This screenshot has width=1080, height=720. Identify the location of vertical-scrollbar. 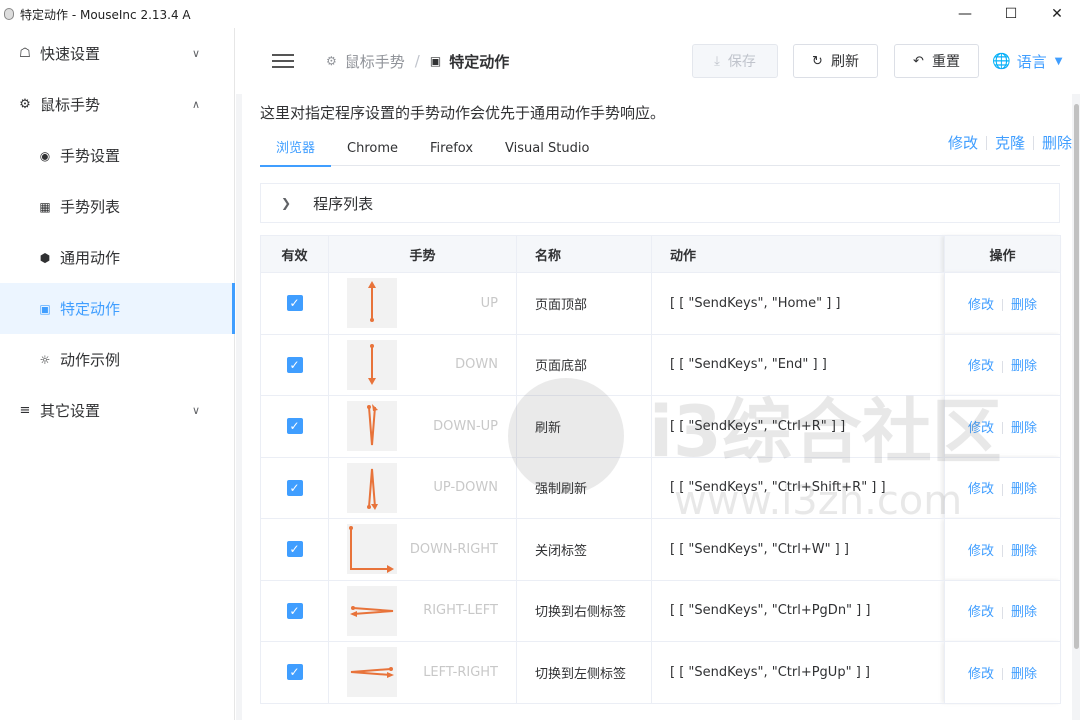
(1076, 376).